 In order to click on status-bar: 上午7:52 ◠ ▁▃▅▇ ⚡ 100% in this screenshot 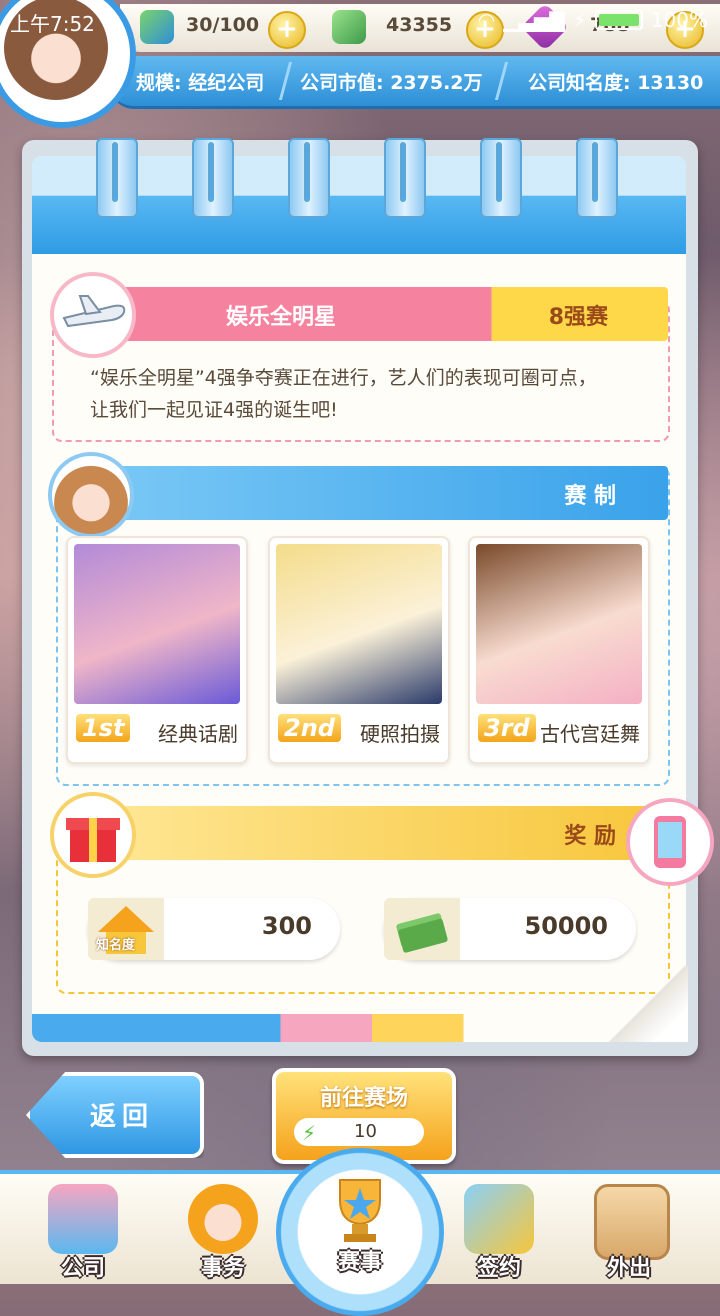, I will do `click(360, 20)`.